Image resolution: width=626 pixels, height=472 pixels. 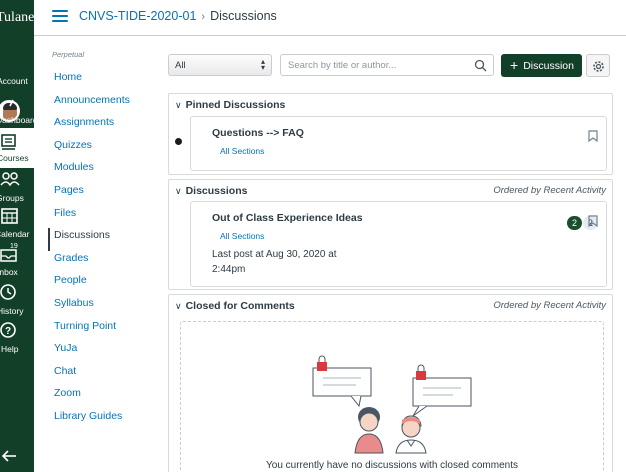 What do you see at coordinates (10, 349) in the screenshot?
I see `global-nav-label: Help` at bounding box center [10, 349].